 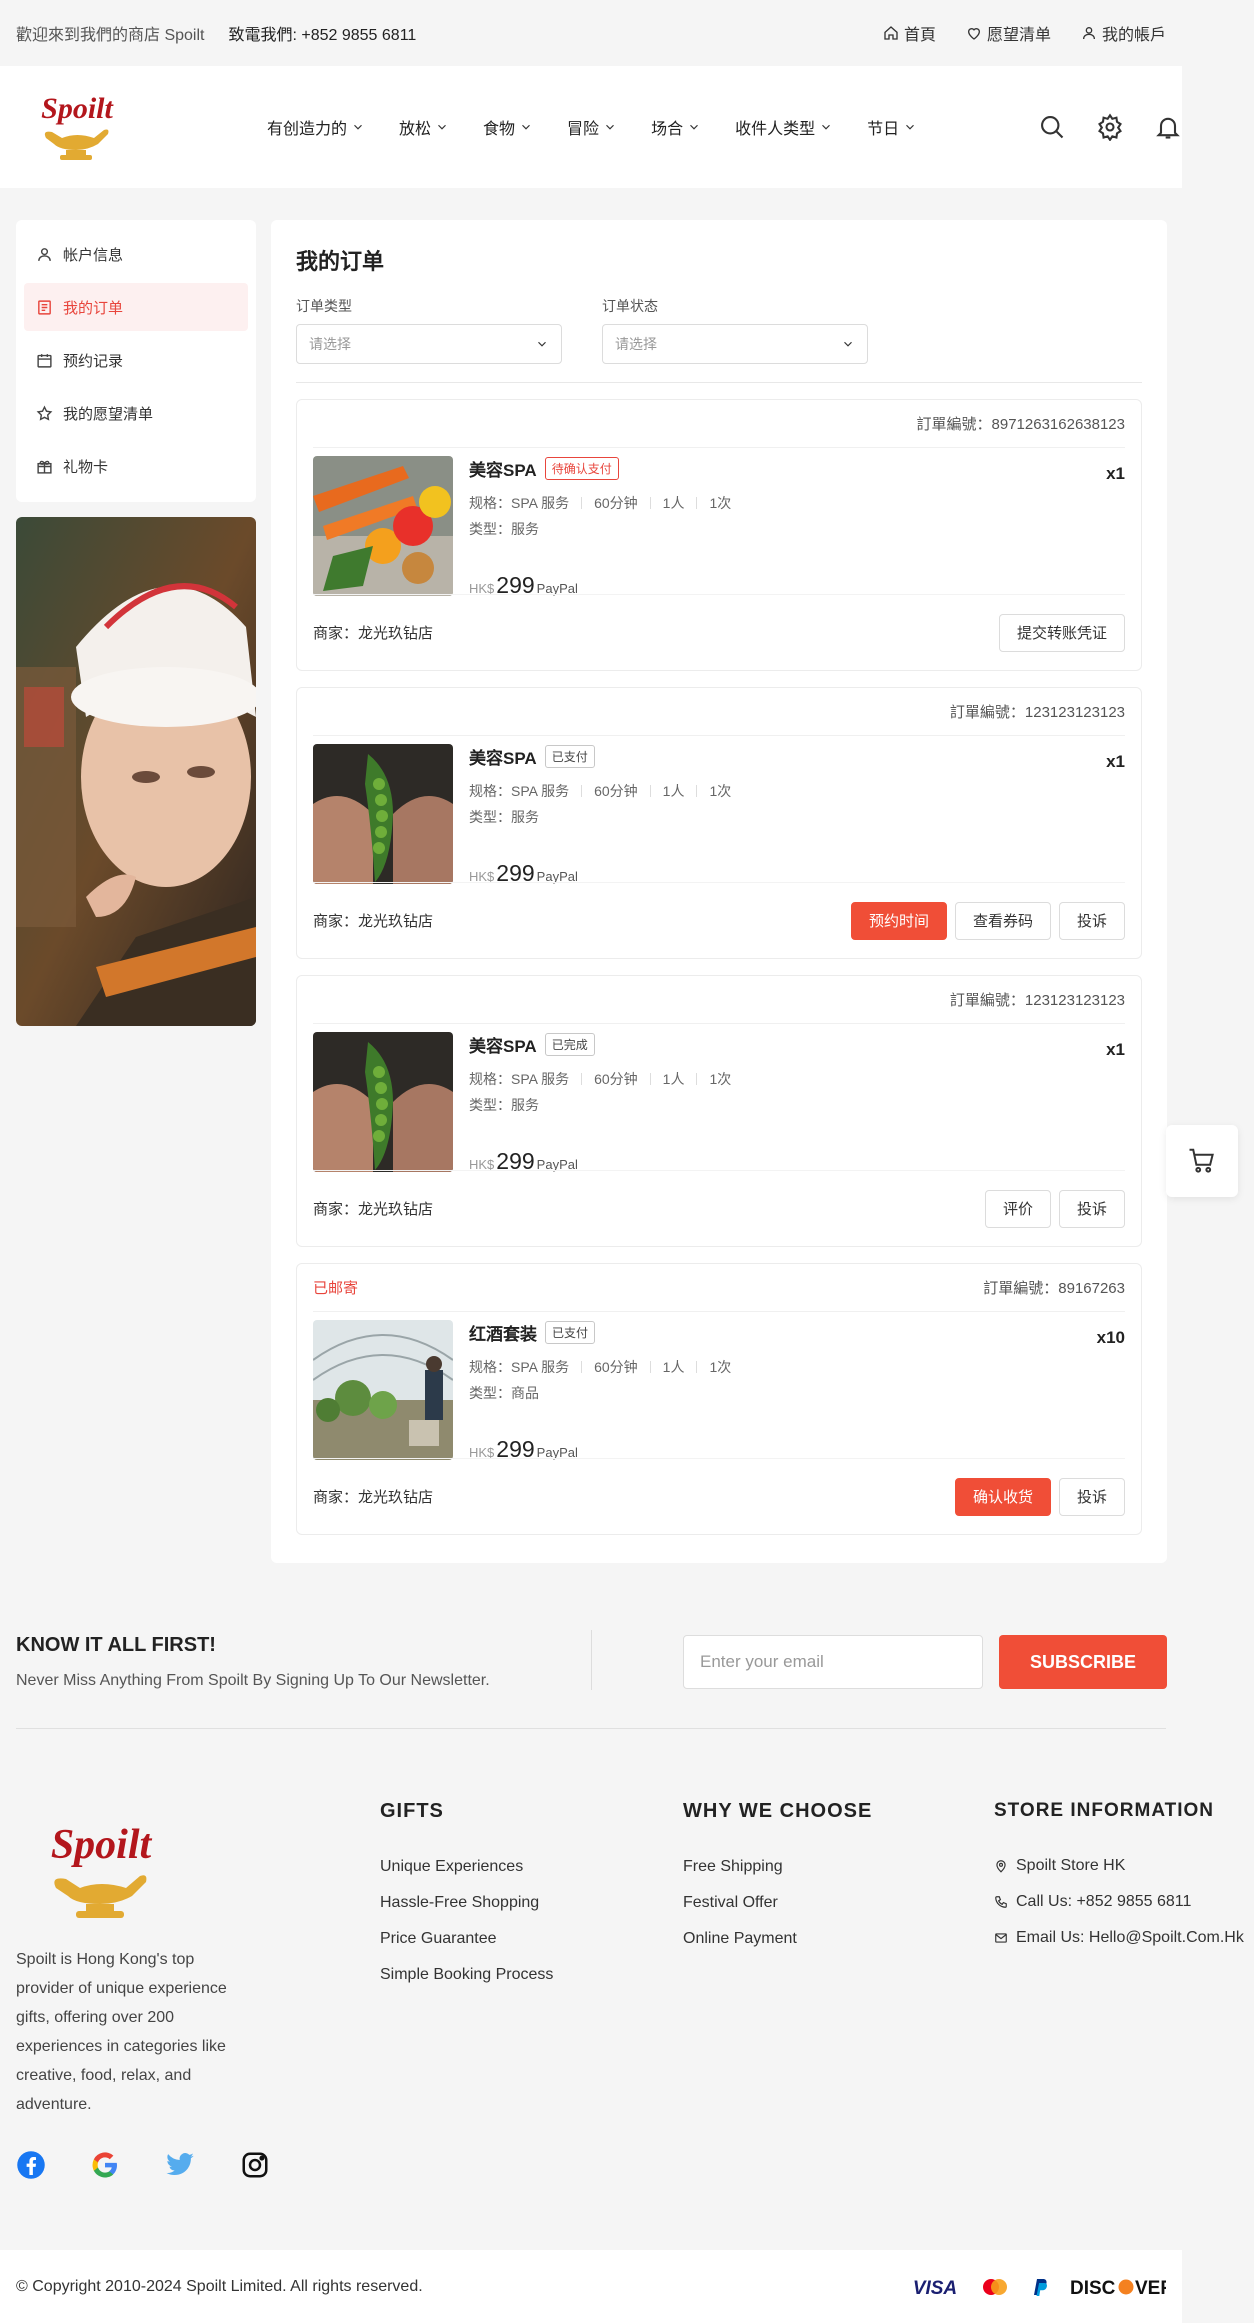 What do you see at coordinates (383, 1390) in the screenshot?
I see `product-image-greenhouse` at bounding box center [383, 1390].